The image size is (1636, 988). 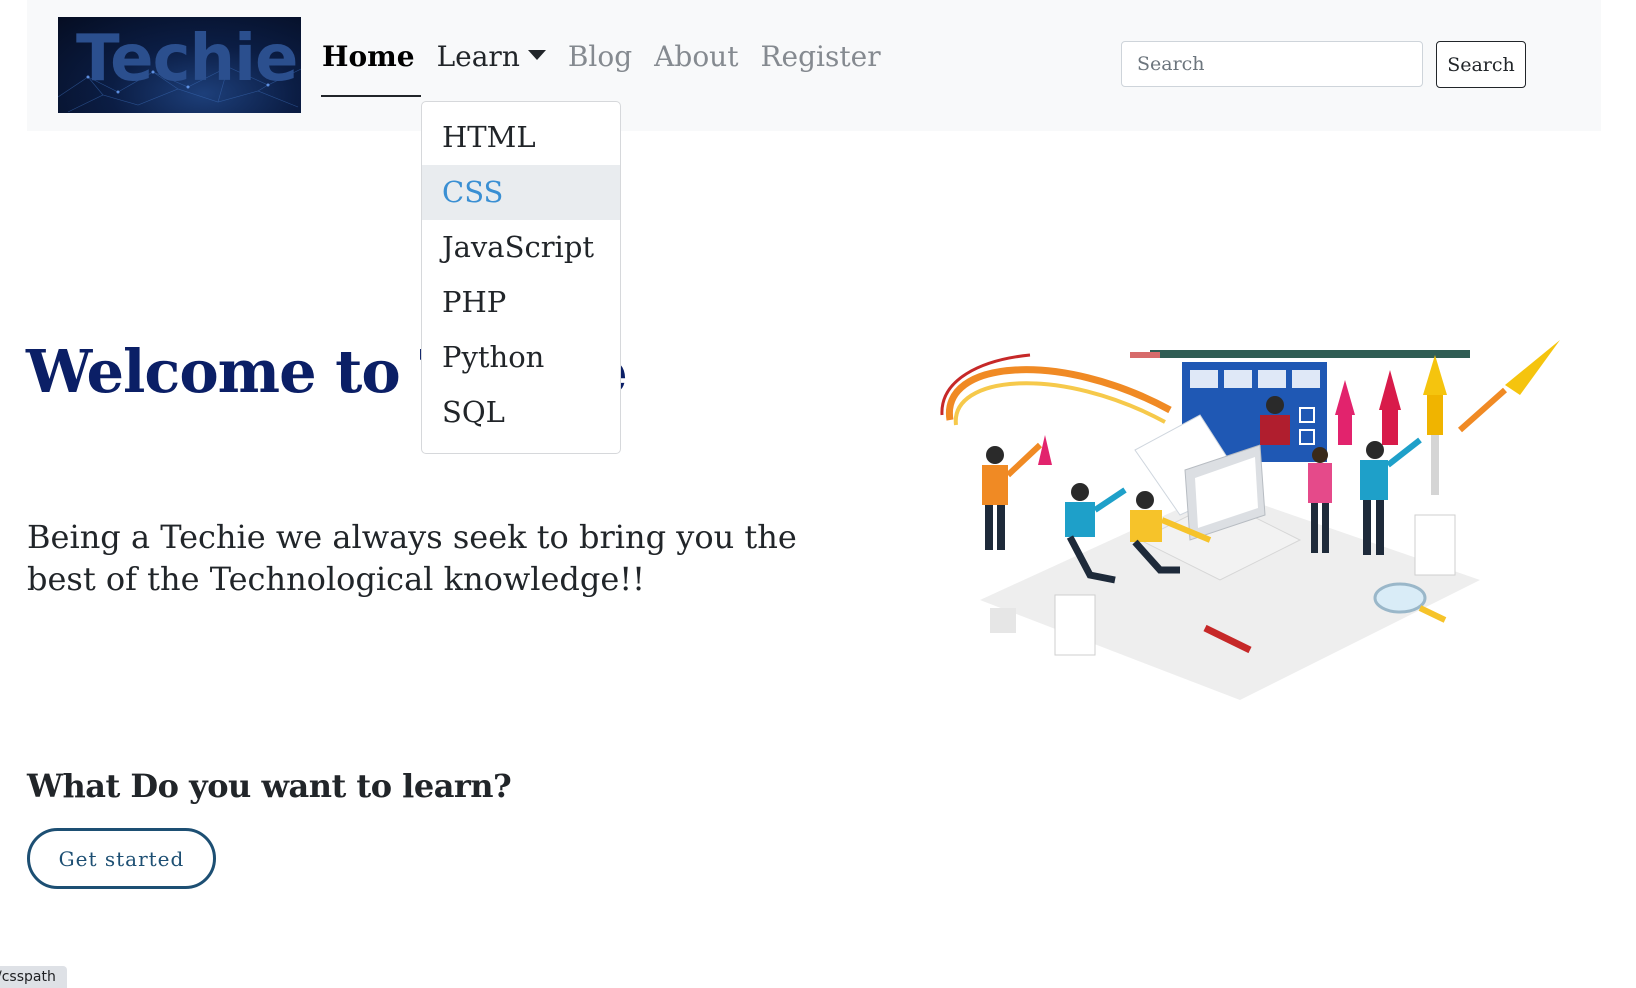 What do you see at coordinates (521, 137) in the screenshot?
I see `dropdown-item-html: HTML` at bounding box center [521, 137].